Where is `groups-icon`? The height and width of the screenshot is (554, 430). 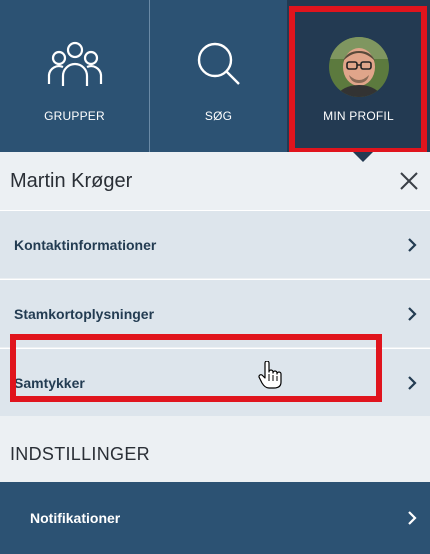 groups-icon is located at coordinates (75, 68).